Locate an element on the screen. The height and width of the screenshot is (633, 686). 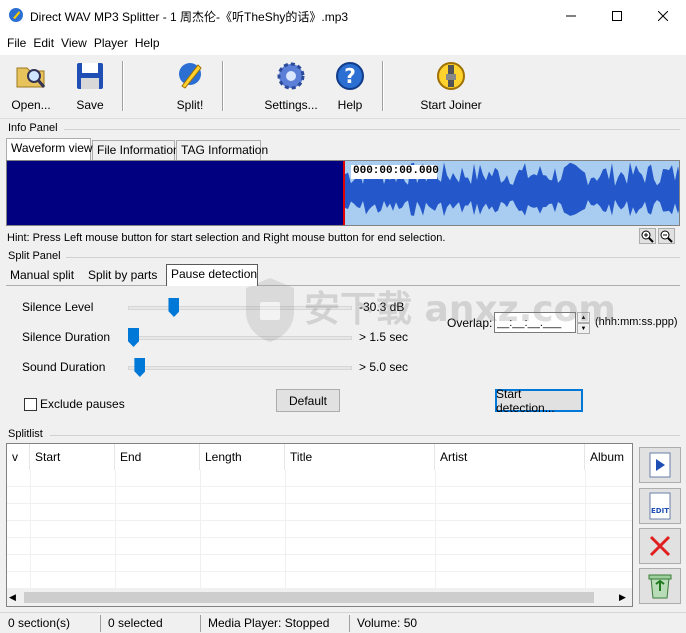
zoom-in-icon is located at coordinates (647, 236).